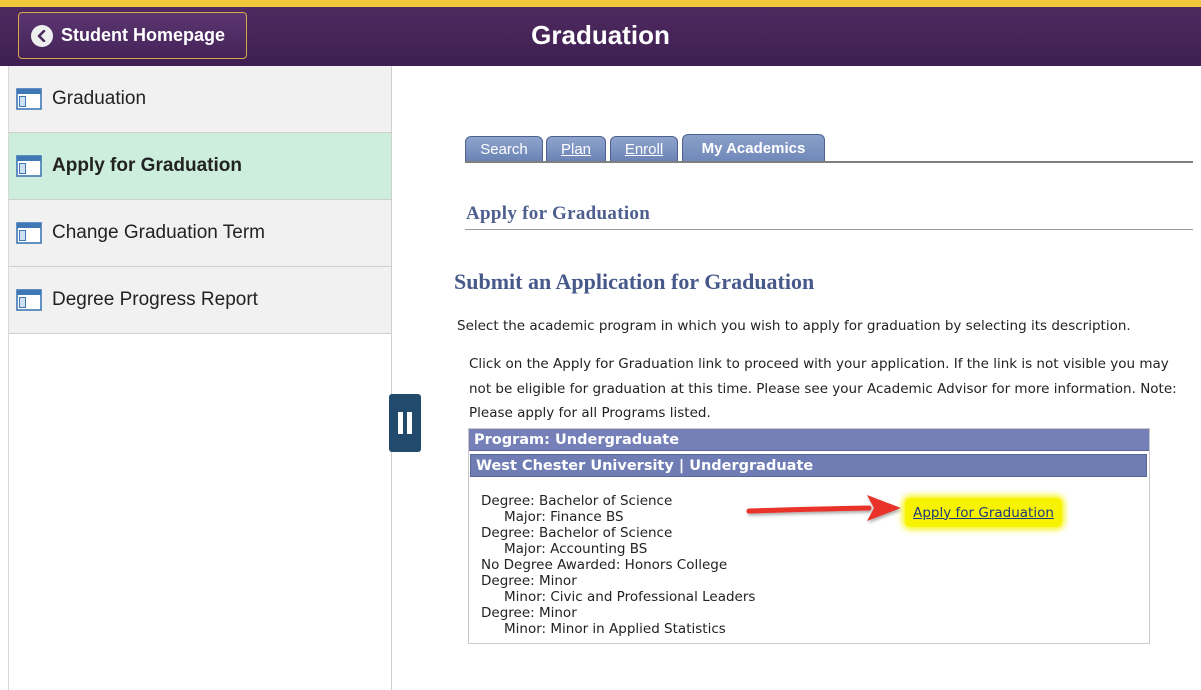 Image resolution: width=1201 pixels, height=690 pixels. I want to click on major-line: Major: Finance BS, so click(564, 517).